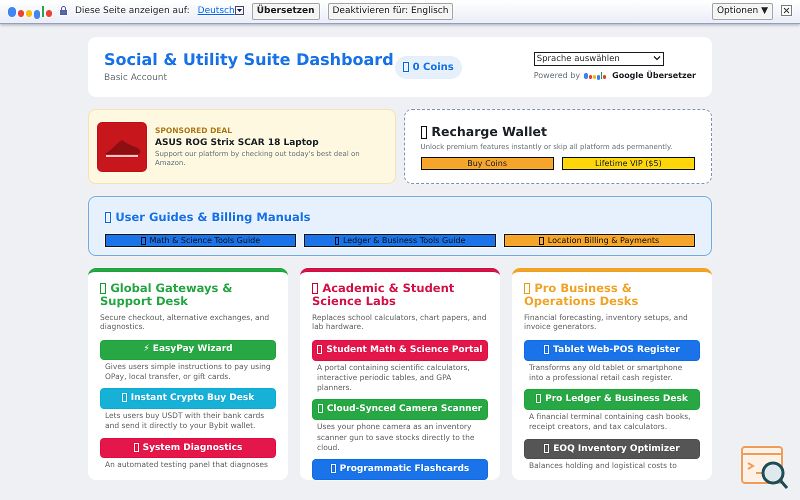  Describe the element at coordinates (612, 351) in the screenshot. I see `tool-button: Tablet Web-POS Register` at that location.